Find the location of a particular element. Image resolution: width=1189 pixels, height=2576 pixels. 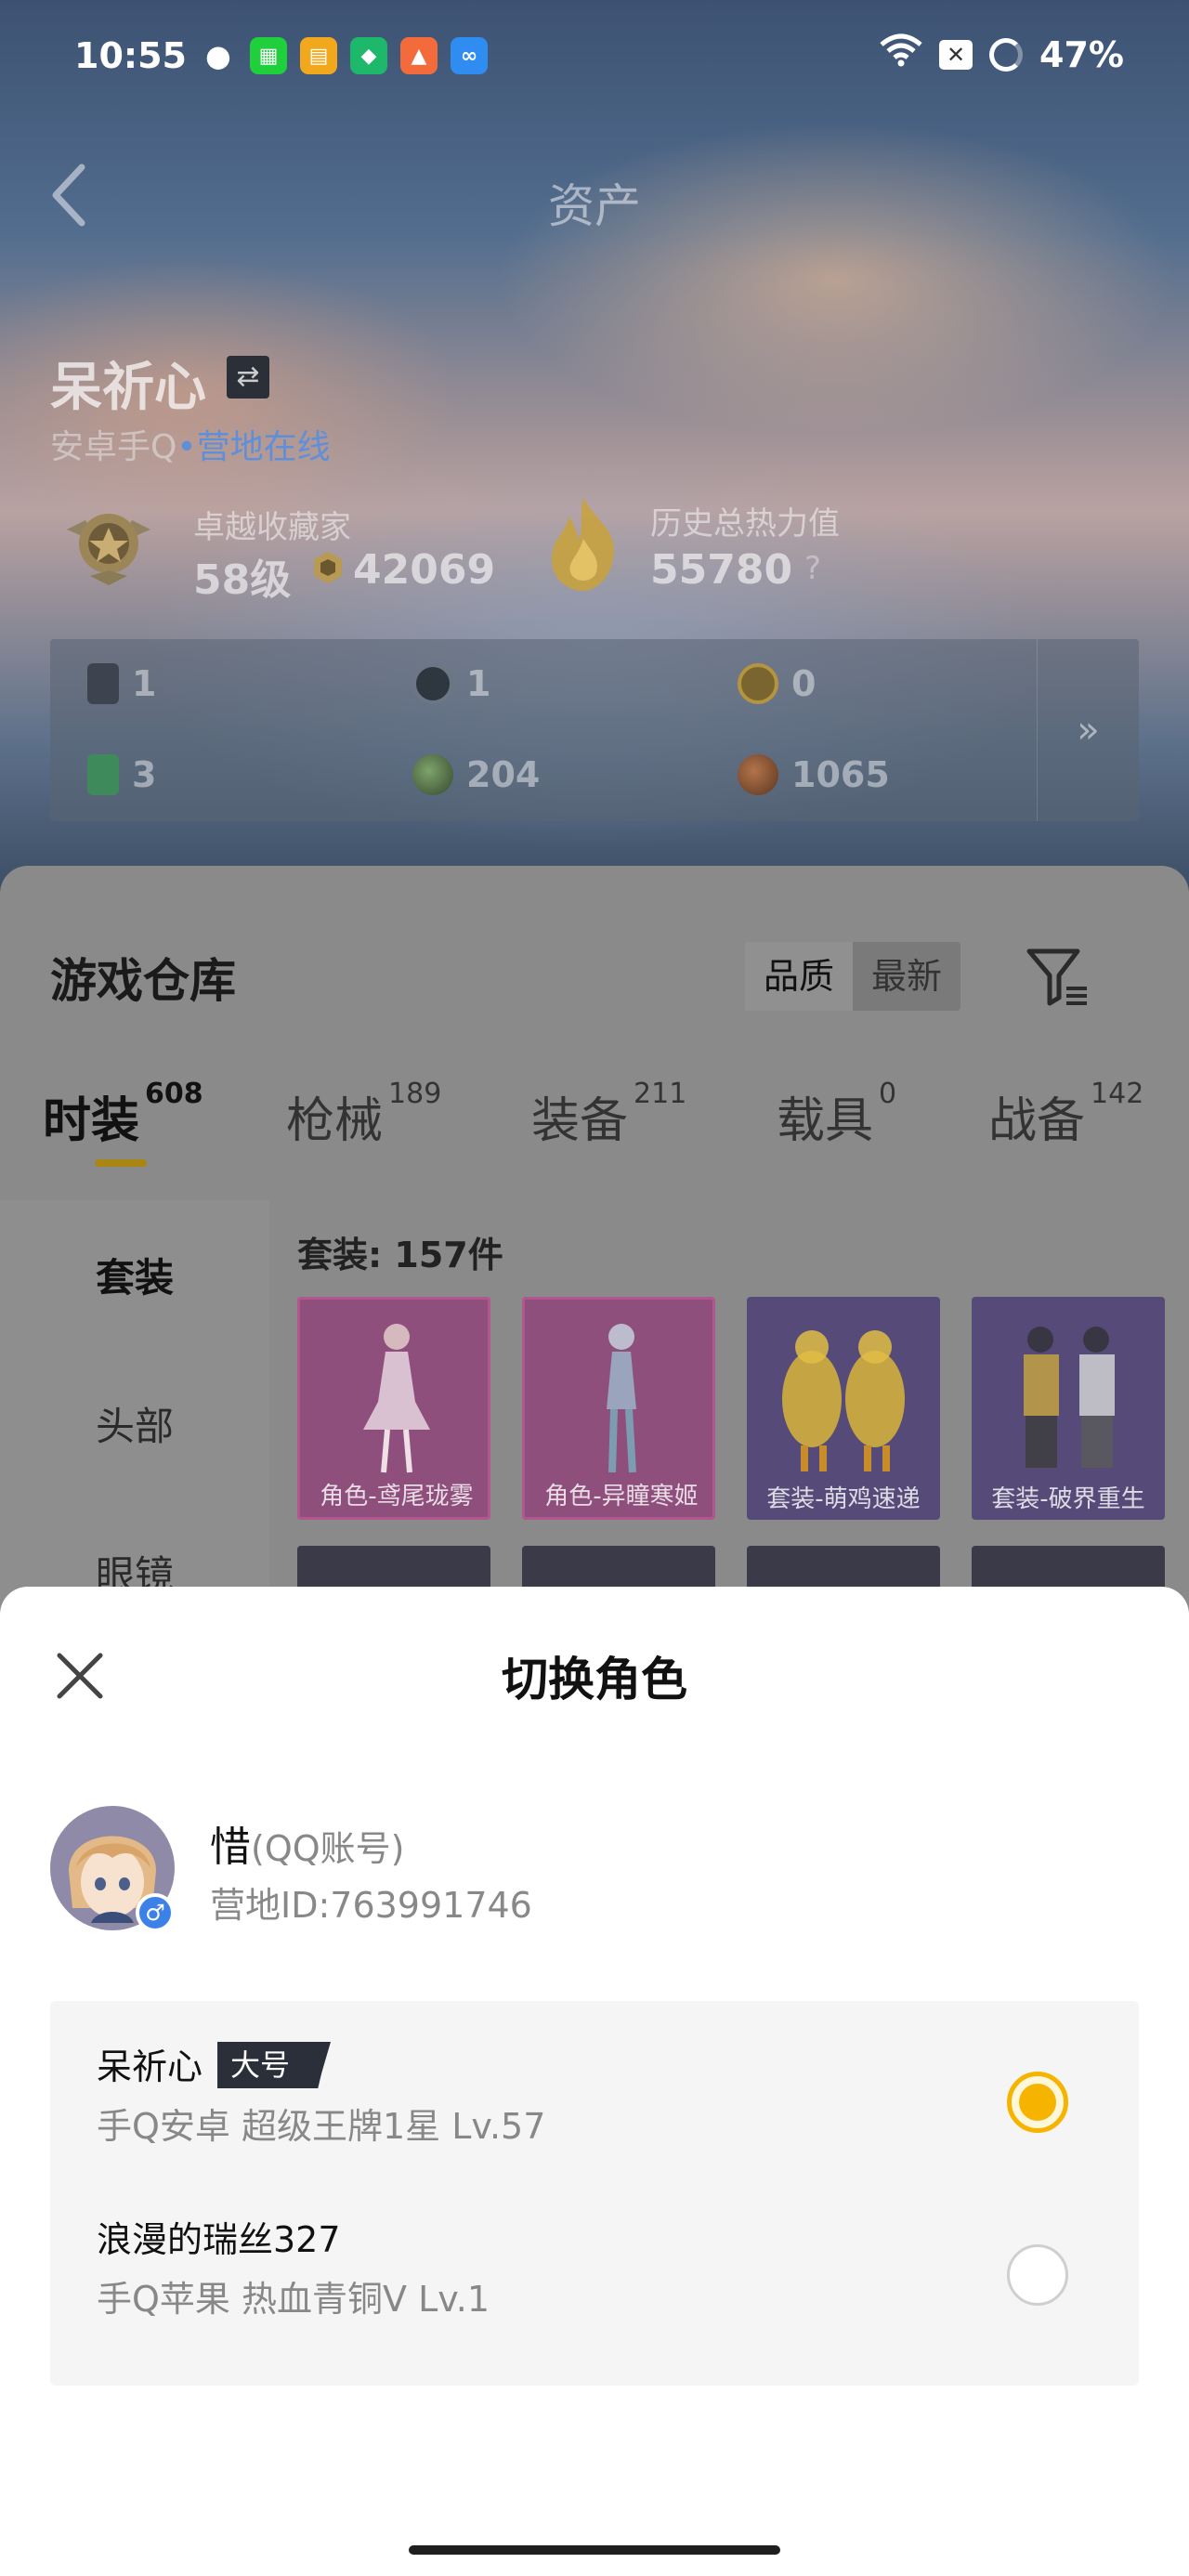

currency-value: 204 is located at coordinates (503, 775).